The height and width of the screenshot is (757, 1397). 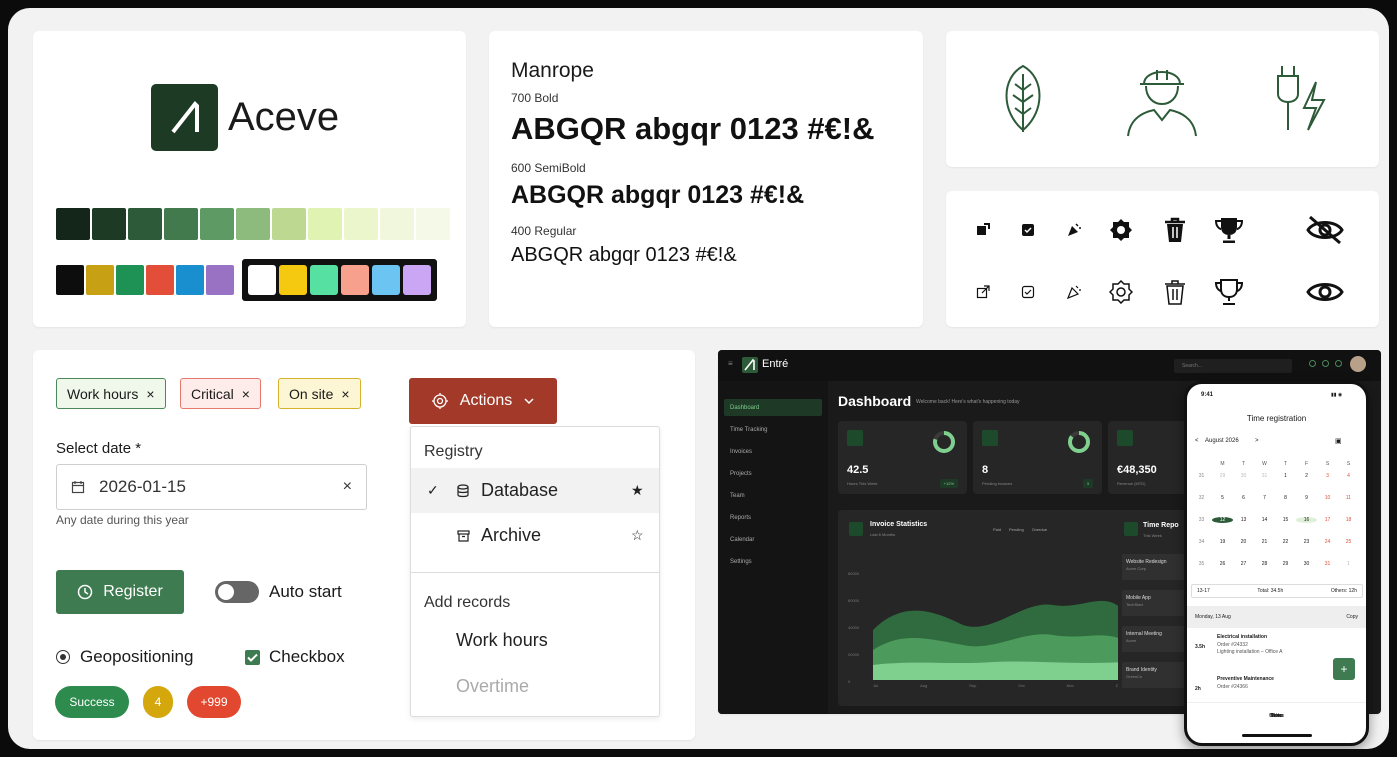 What do you see at coordinates (773, 561) in the screenshot?
I see `nav-settings: Settings` at bounding box center [773, 561].